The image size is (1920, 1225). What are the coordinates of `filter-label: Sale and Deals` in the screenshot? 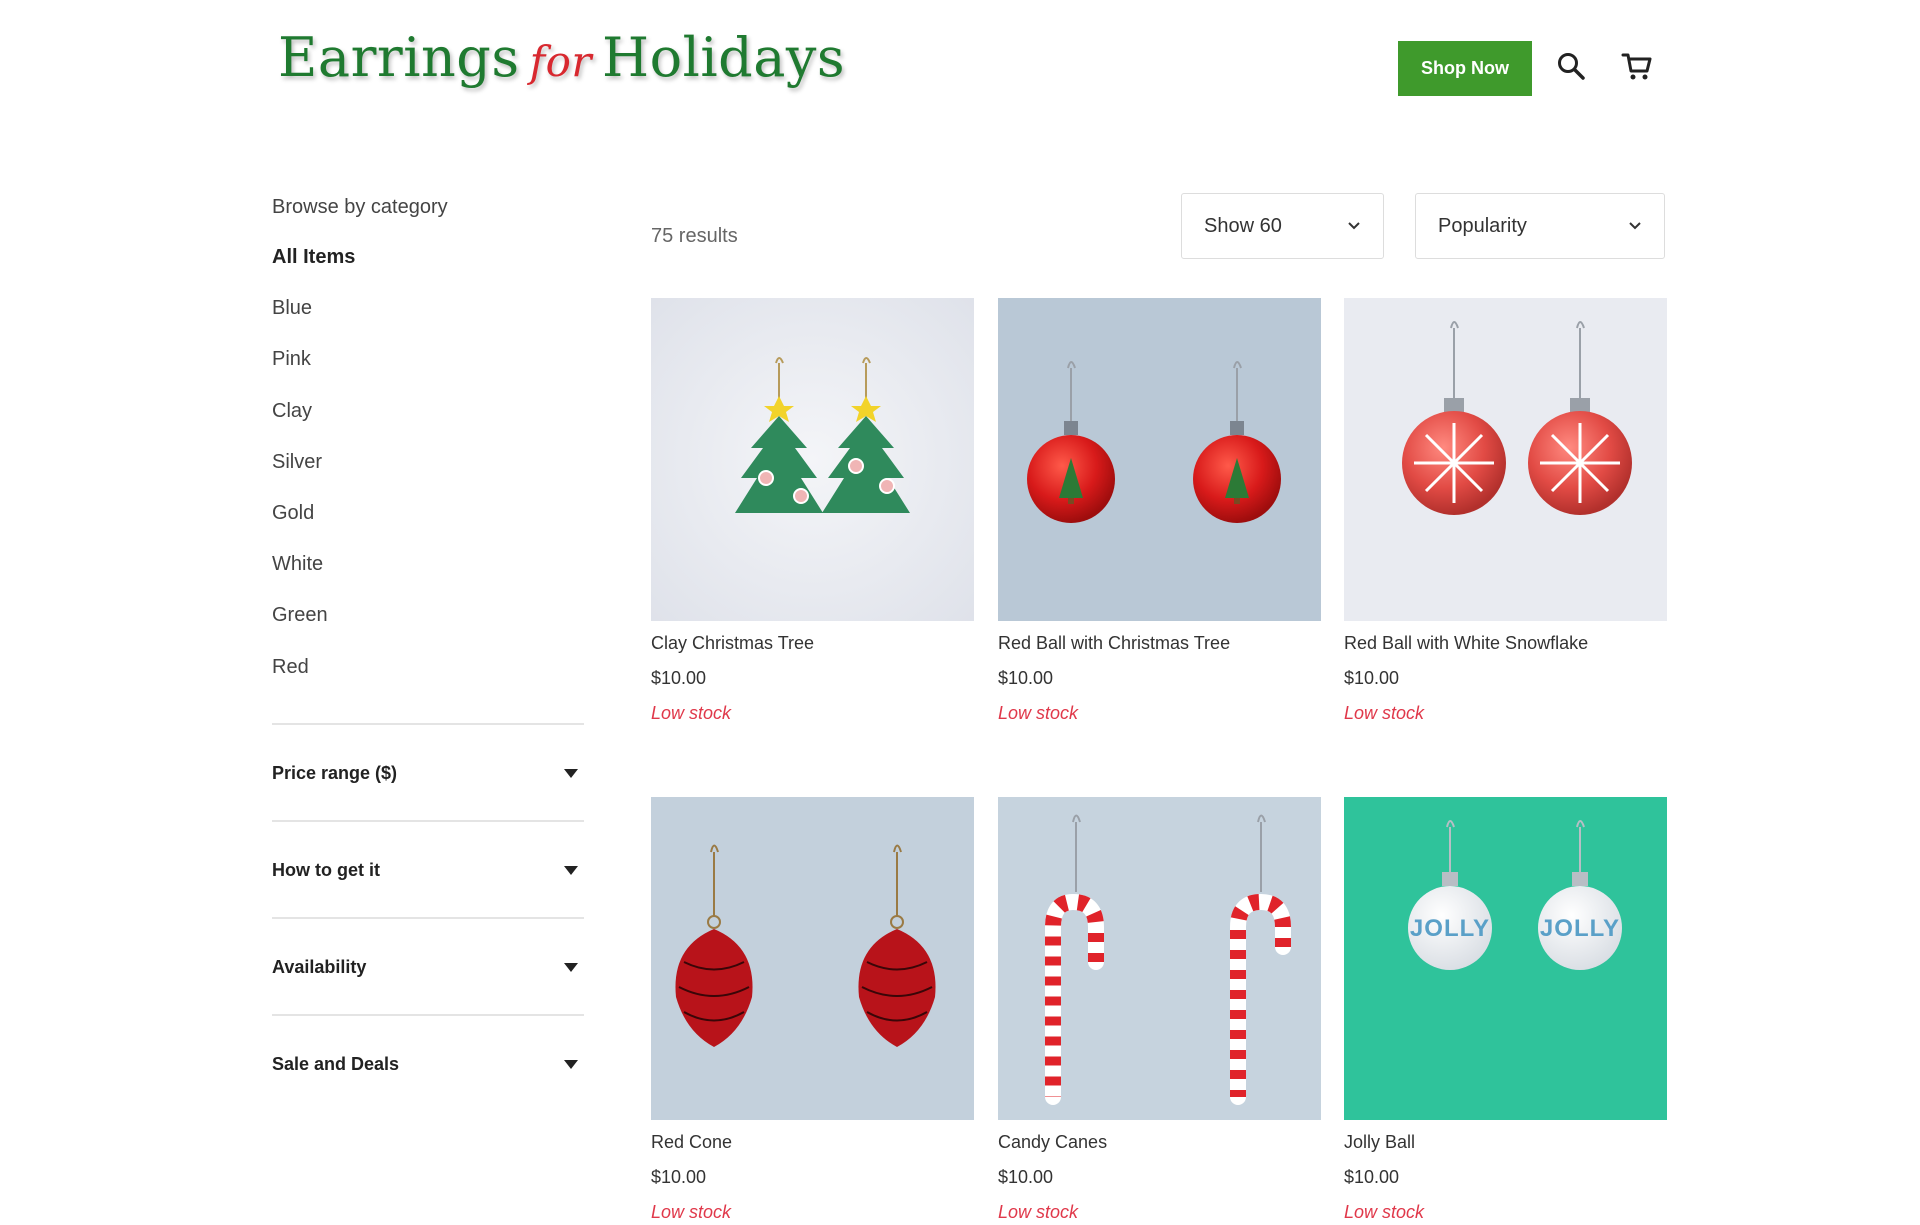 It's located at (336, 1064).